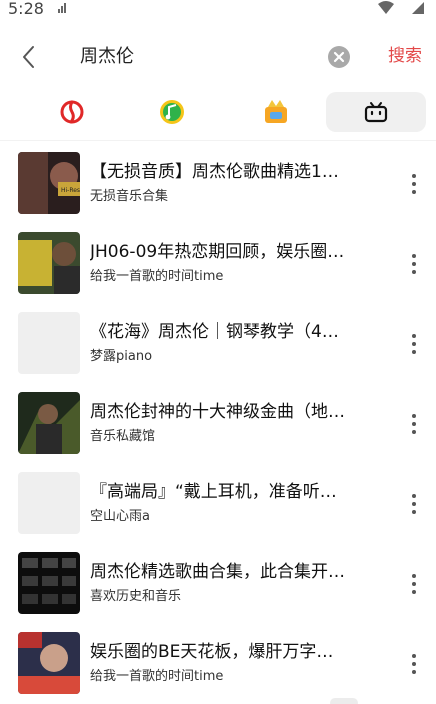  I want to click on clear-button, so click(339, 57).